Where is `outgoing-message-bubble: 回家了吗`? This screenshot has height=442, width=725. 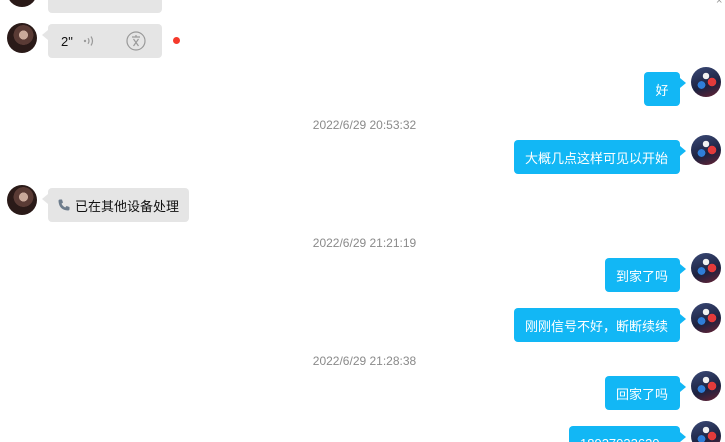 outgoing-message-bubble: 回家了吗 is located at coordinates (645, 393).